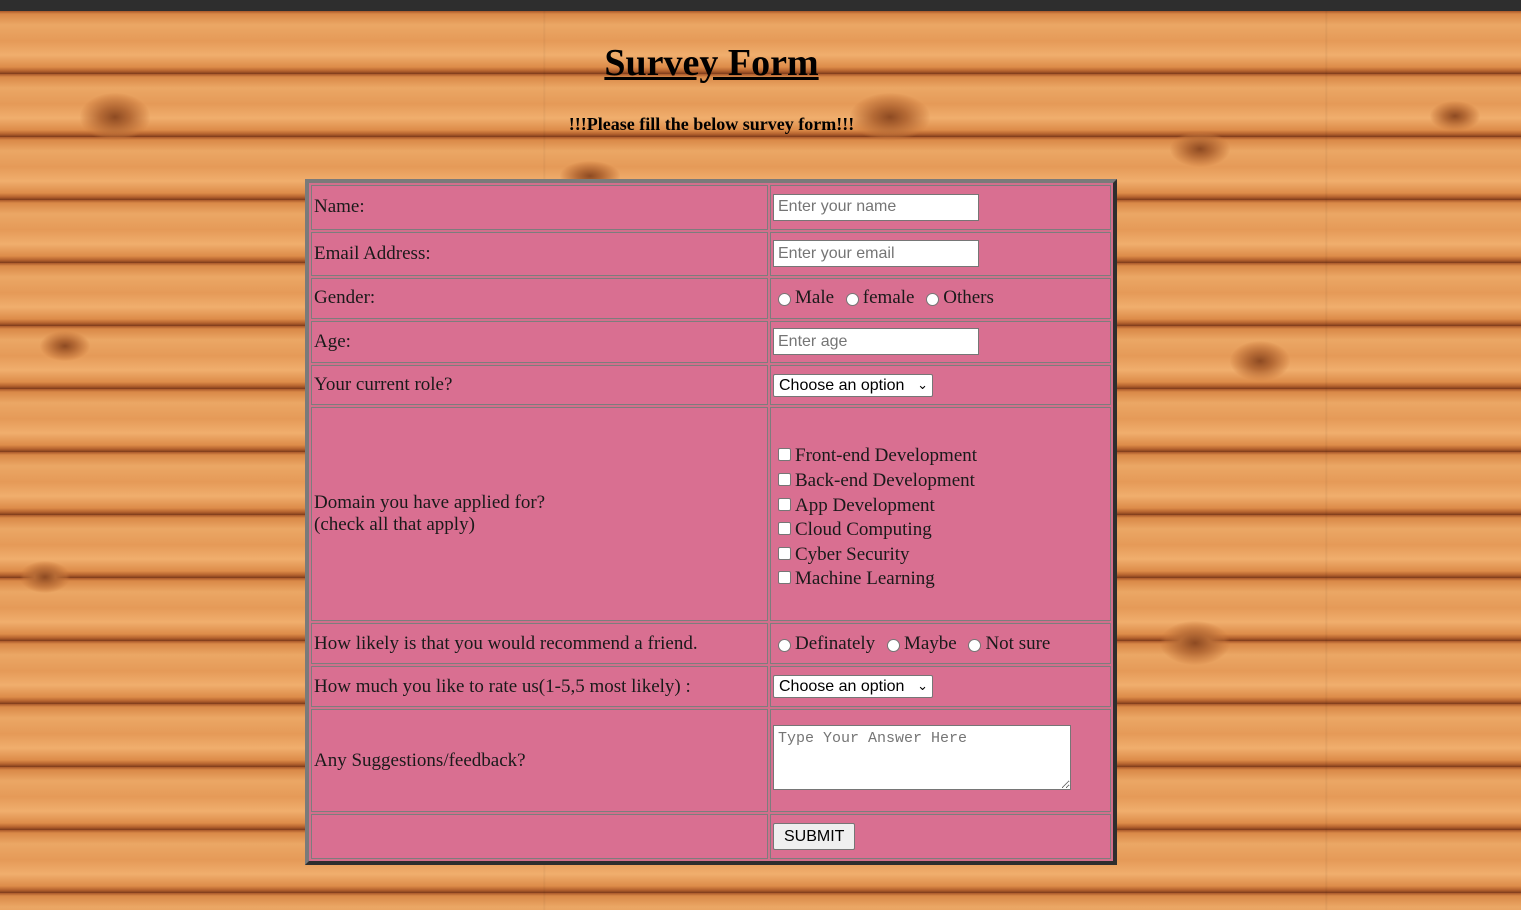  I want to click on age-cell, so click(940, 342).